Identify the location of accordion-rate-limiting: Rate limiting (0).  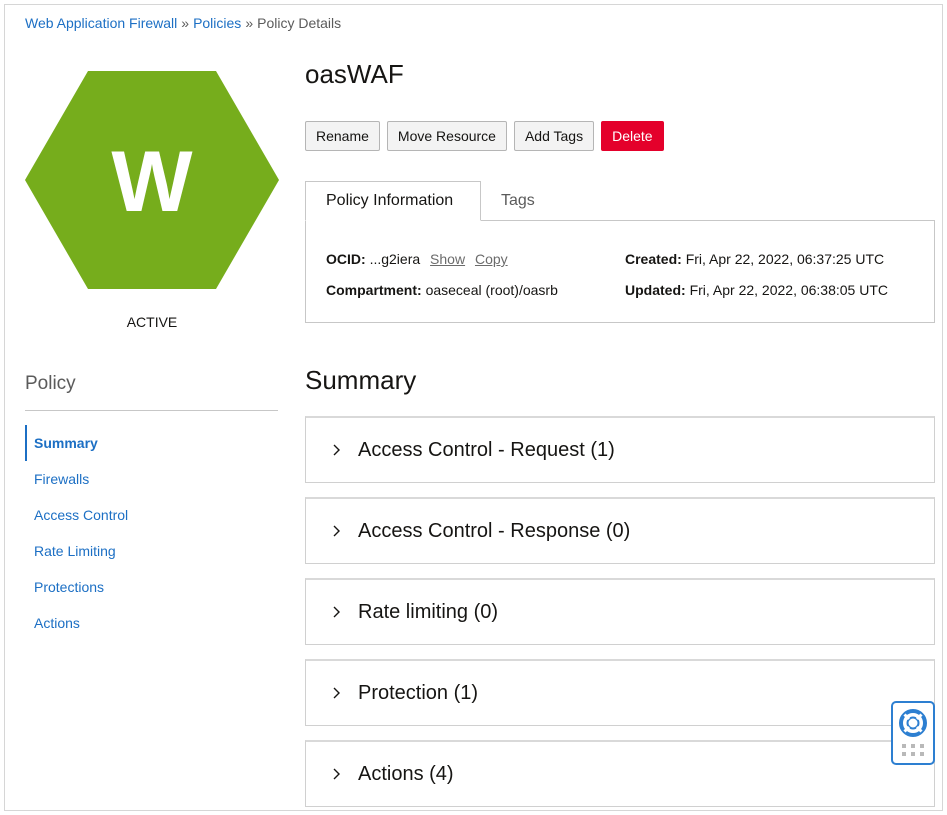
(620, 611).